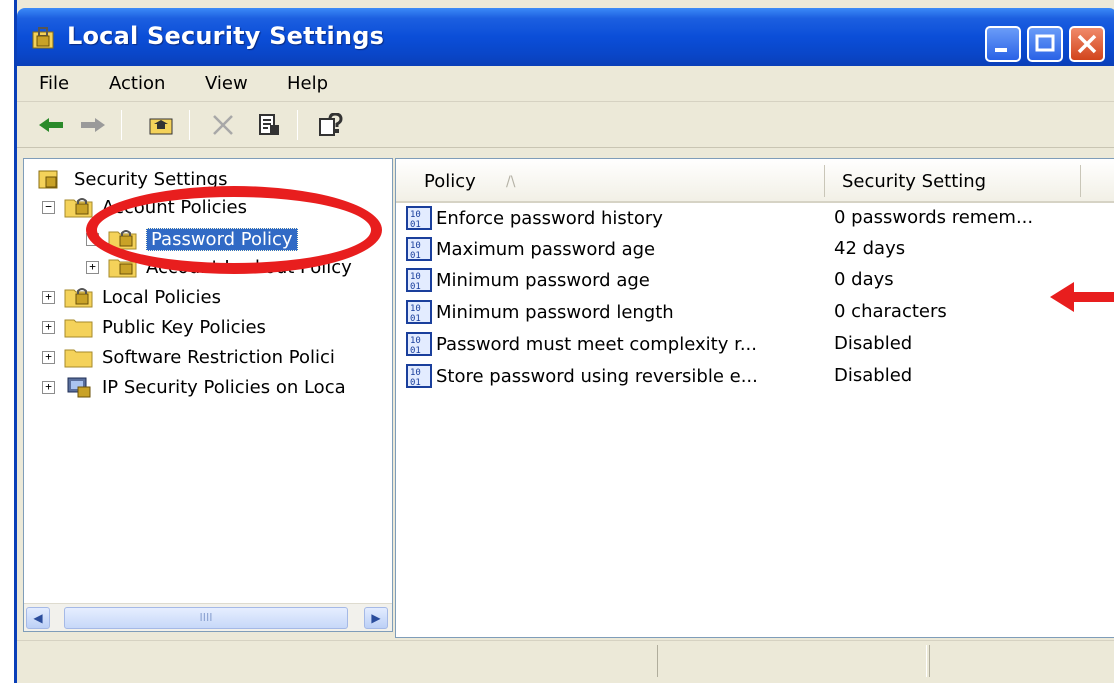 Image resolution: width=1114 pixels, height=683 pixels. I want to click on tree-item-local-policies: Local Policies, so click(142, 297).